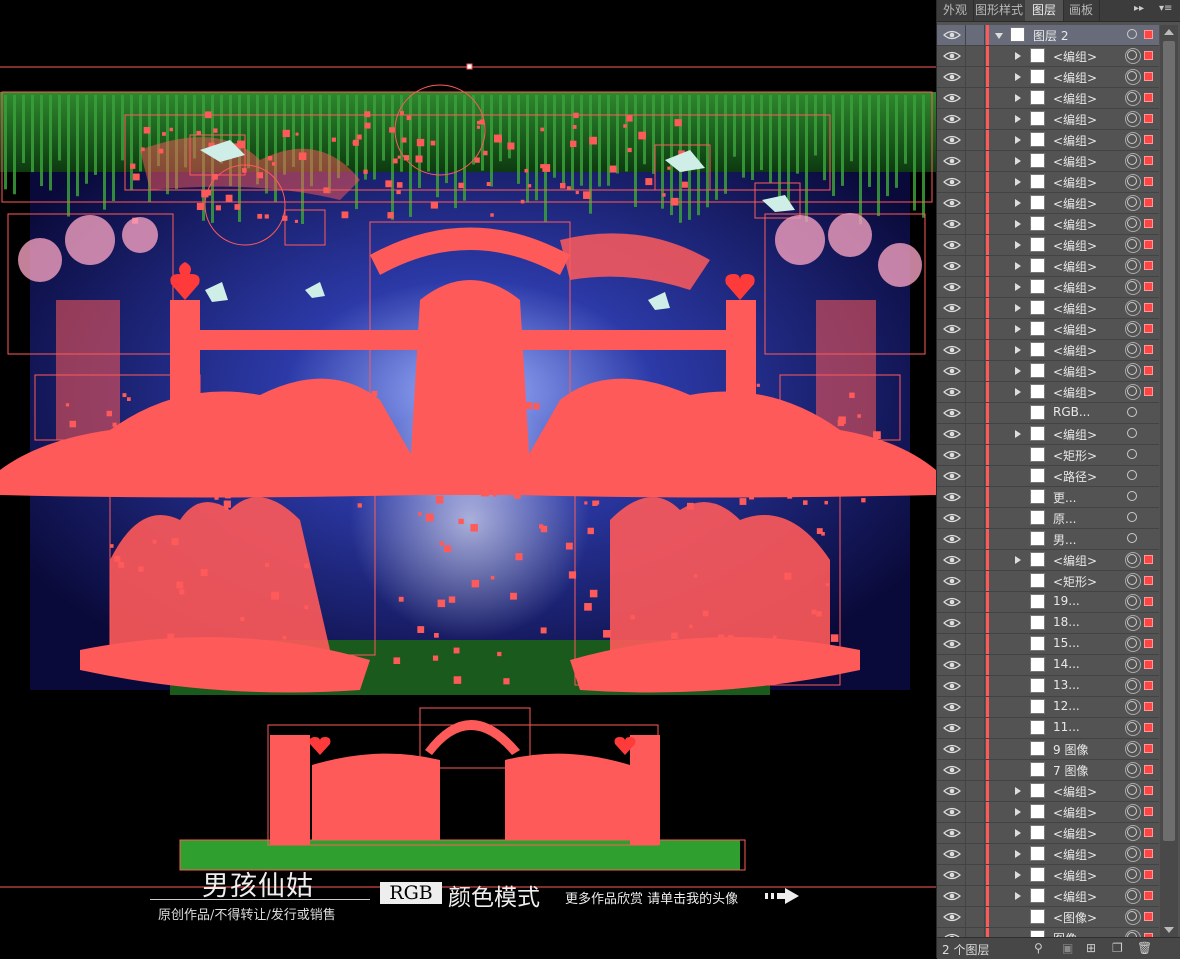 The image size is (1180, 959). I want to click on panel-menu-icon: ▾≡, so click(1165, 8).